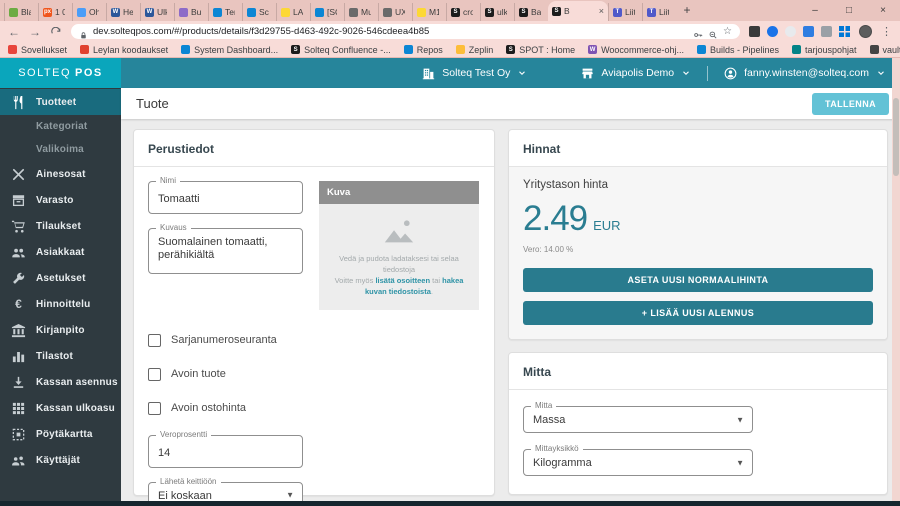  What do you see at coordinates (884, 50) in the screenshot?
I see `bookmark-item: vault.solteq.com` at bounding box center [884, 50].